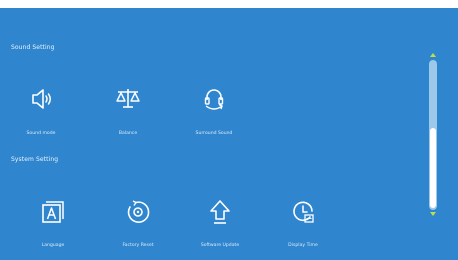 This screenshot has width=458, height=260. What do you see at coordinates (433, 55) in the screenshot?
I see `scroll-up-arrow-icon` at bounding box center [433, 55].